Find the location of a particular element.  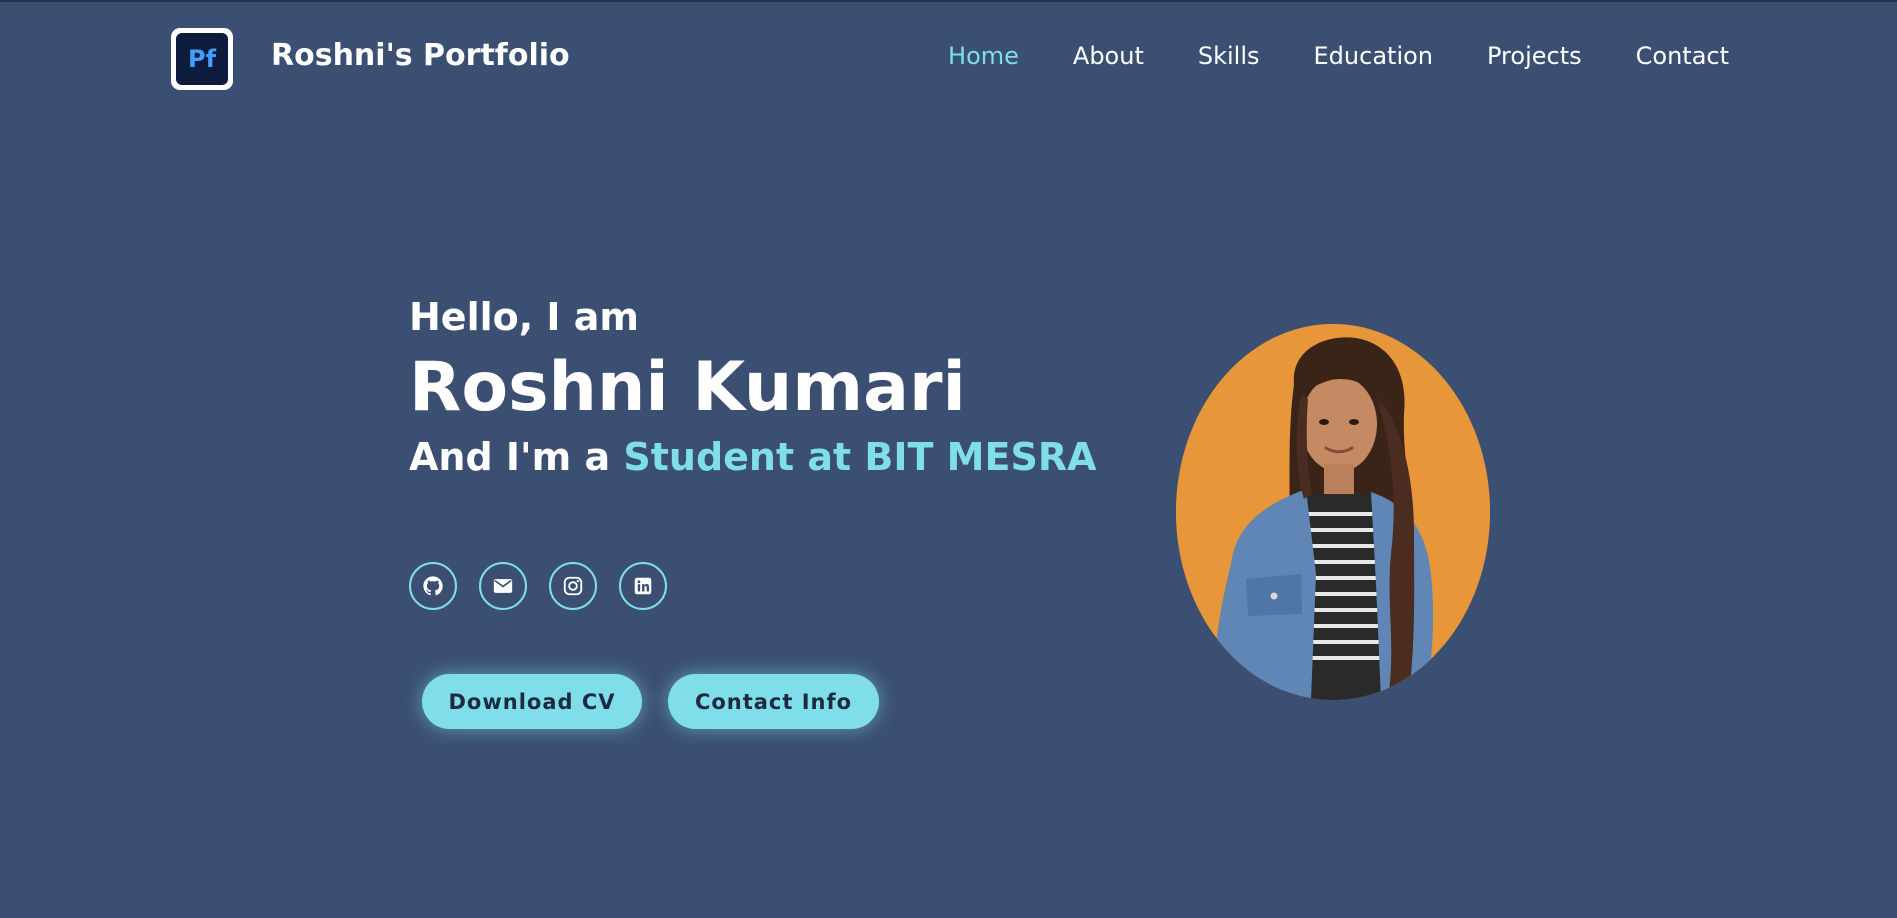

github-icon is located at coordinates (433, 586).